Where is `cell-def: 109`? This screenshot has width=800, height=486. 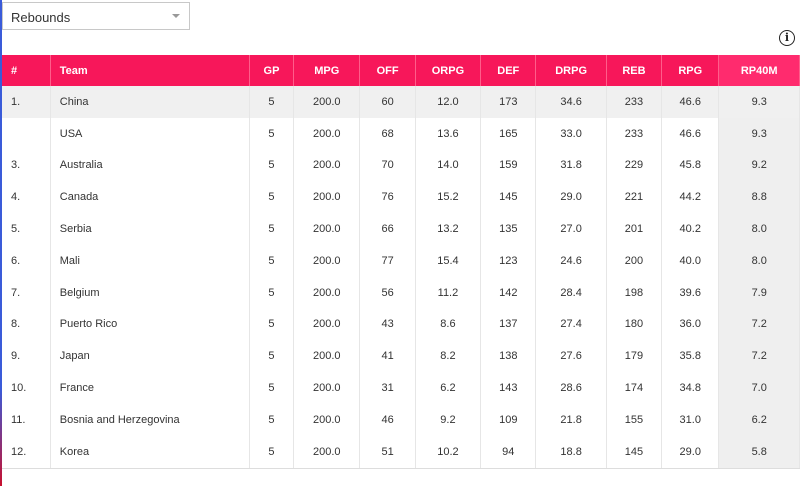 cell-def: 109 is located at coordinates (508, 419).